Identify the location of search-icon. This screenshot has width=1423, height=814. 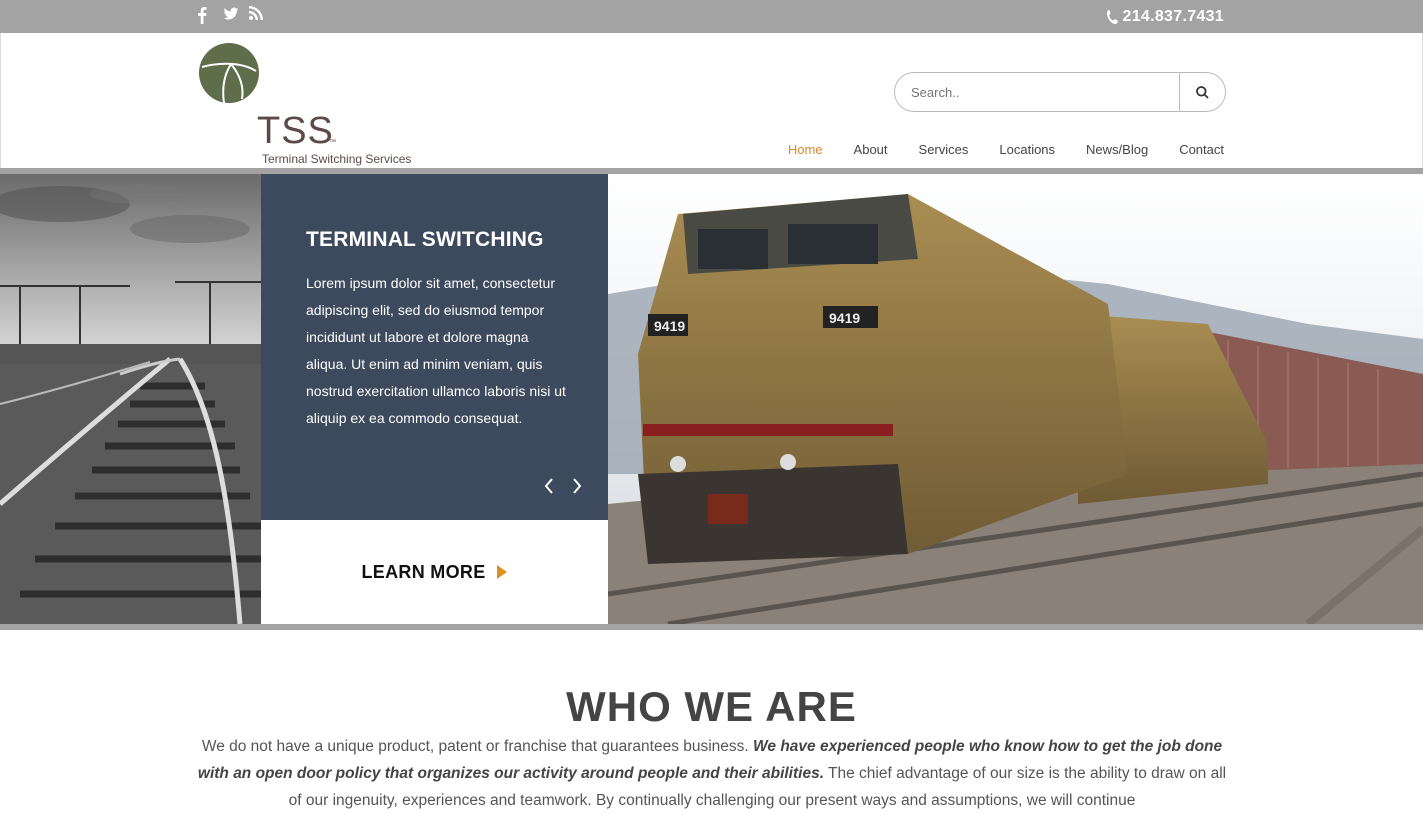
(1202, 92).